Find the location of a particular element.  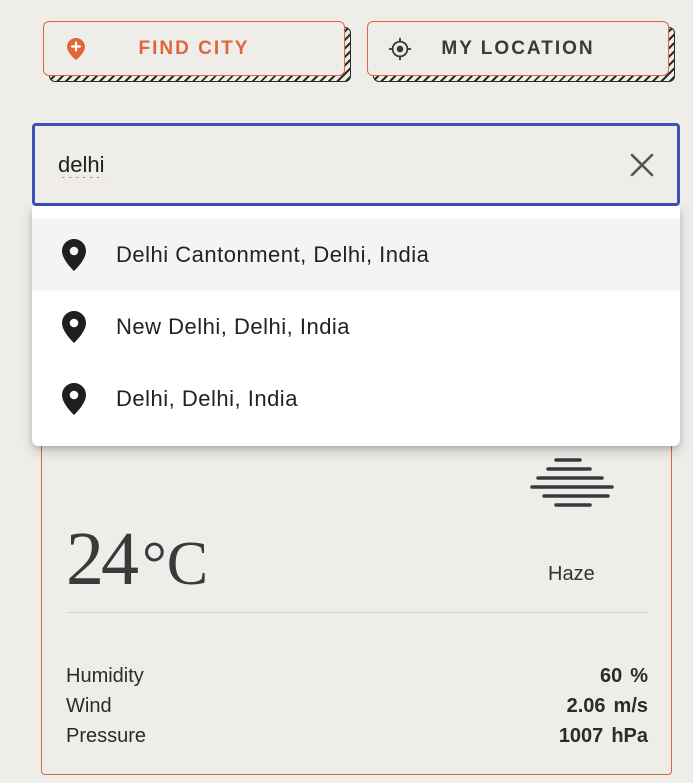

close-icon is located at coordinates (642, 165).